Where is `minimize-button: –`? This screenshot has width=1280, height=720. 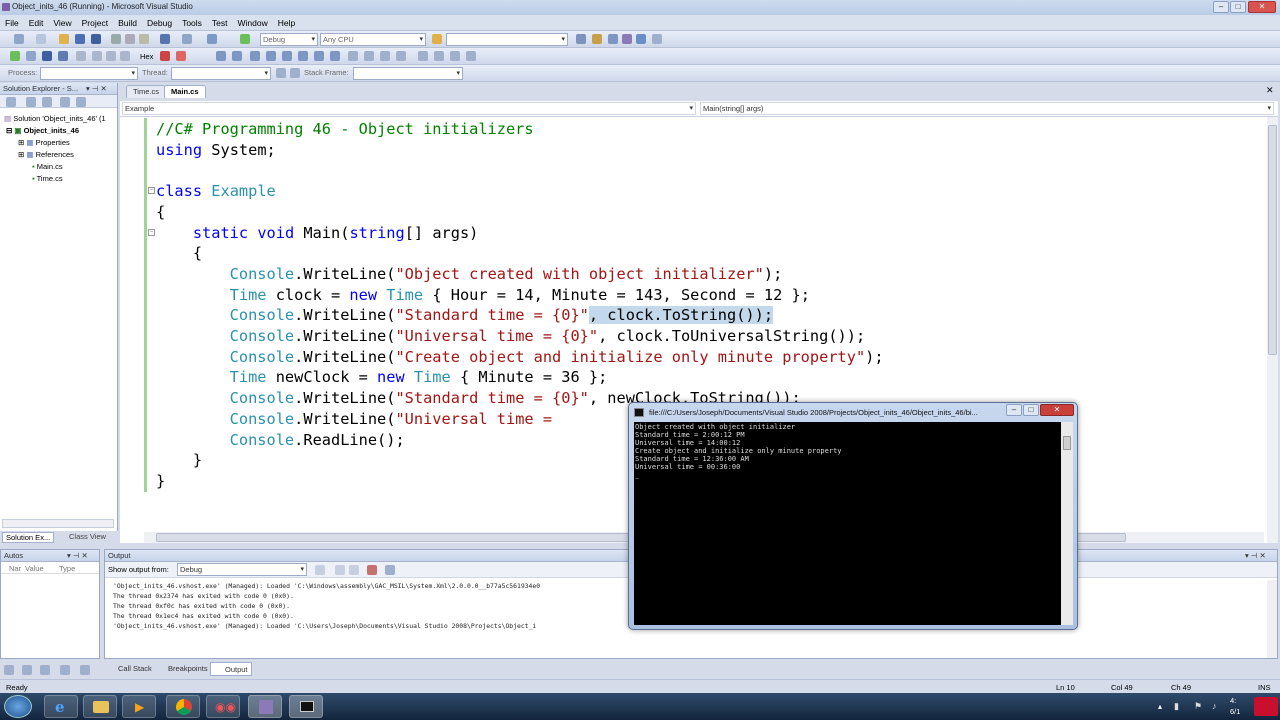
minimize-button: – is located at coordinates (1221, 7).